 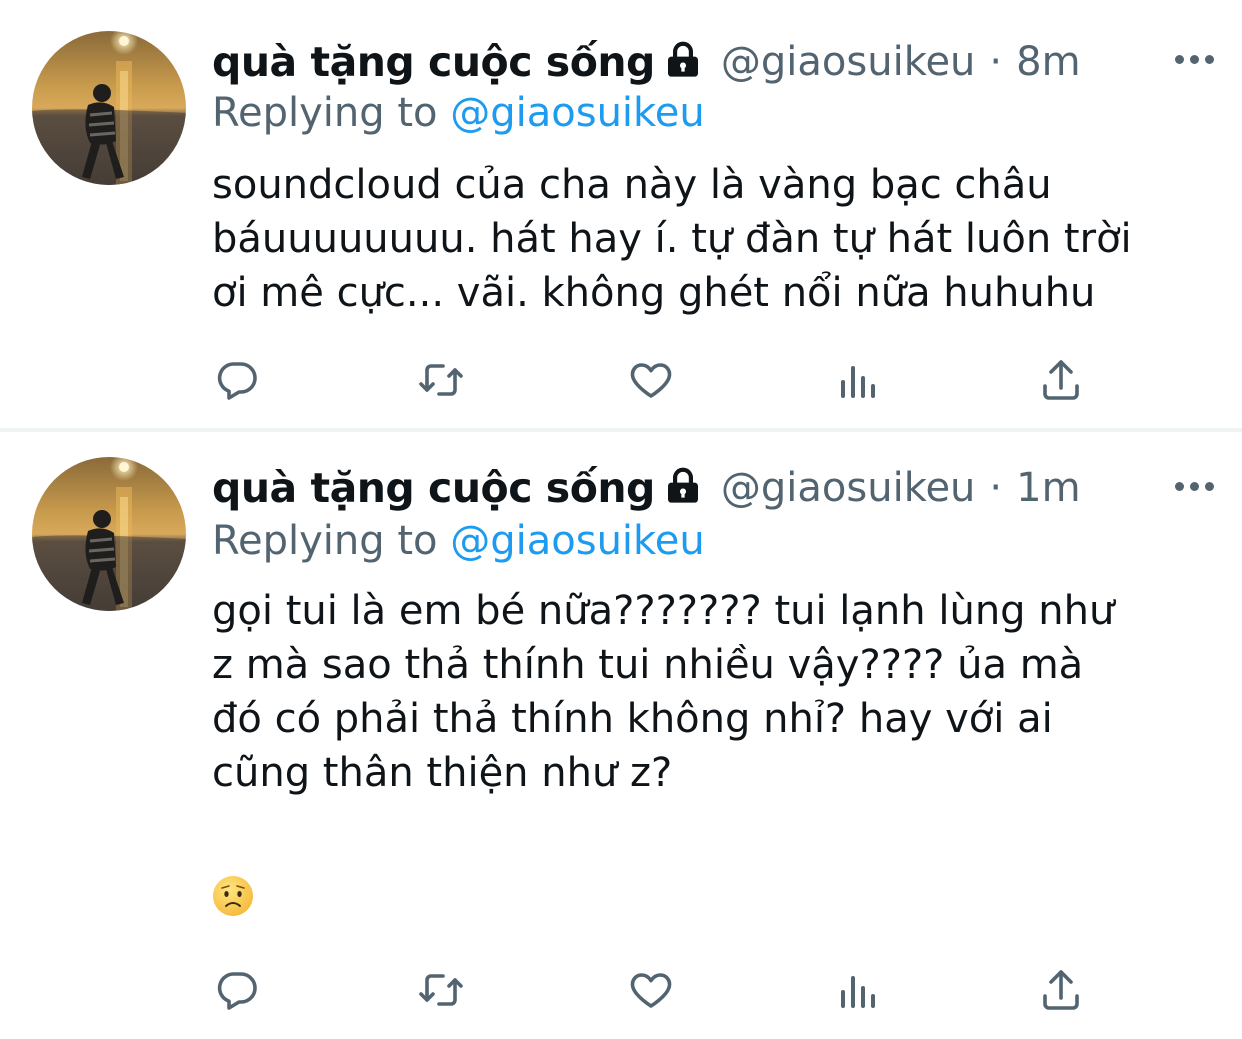 I want to click on tweet-header: quà tặng cuộc sống @giaosuikeu · 1m, so click(x=646, y=488).